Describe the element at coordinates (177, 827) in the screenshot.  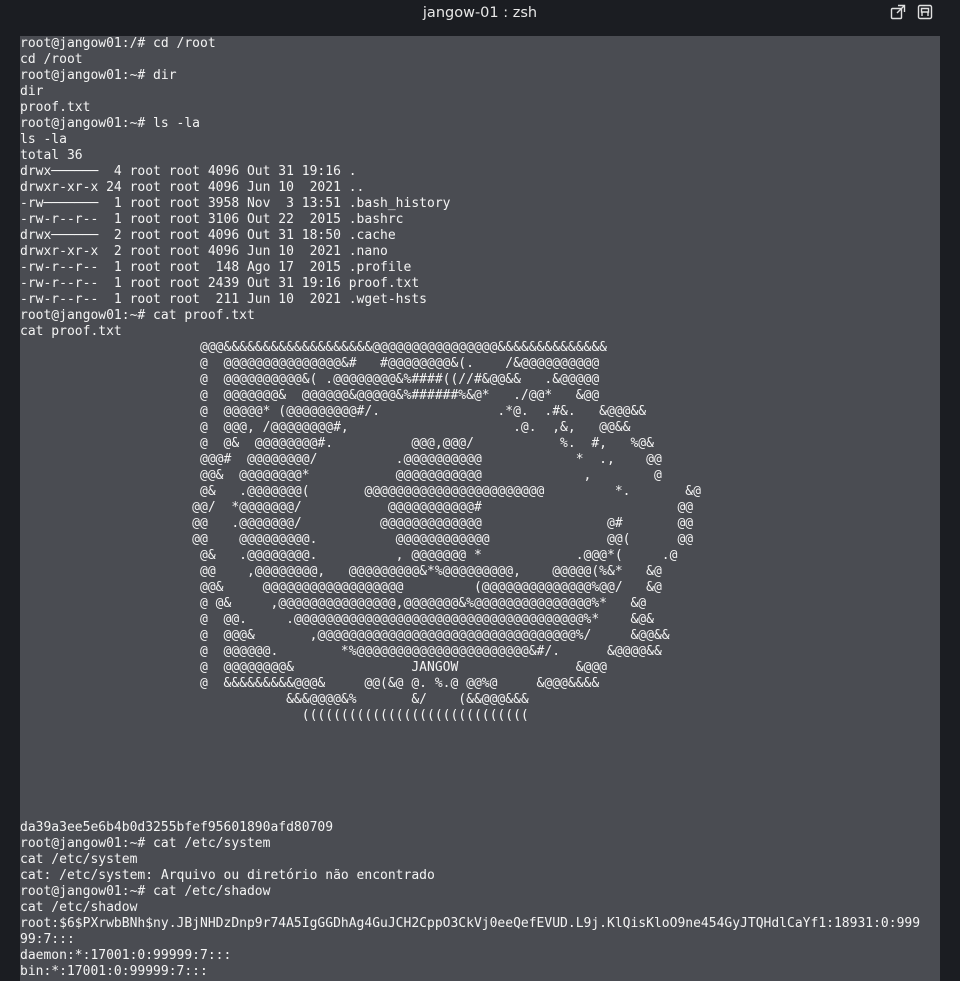
I see `terminal-line: da39a3ee5e6b4b0d3255bfef95601890afd80709` at that location.